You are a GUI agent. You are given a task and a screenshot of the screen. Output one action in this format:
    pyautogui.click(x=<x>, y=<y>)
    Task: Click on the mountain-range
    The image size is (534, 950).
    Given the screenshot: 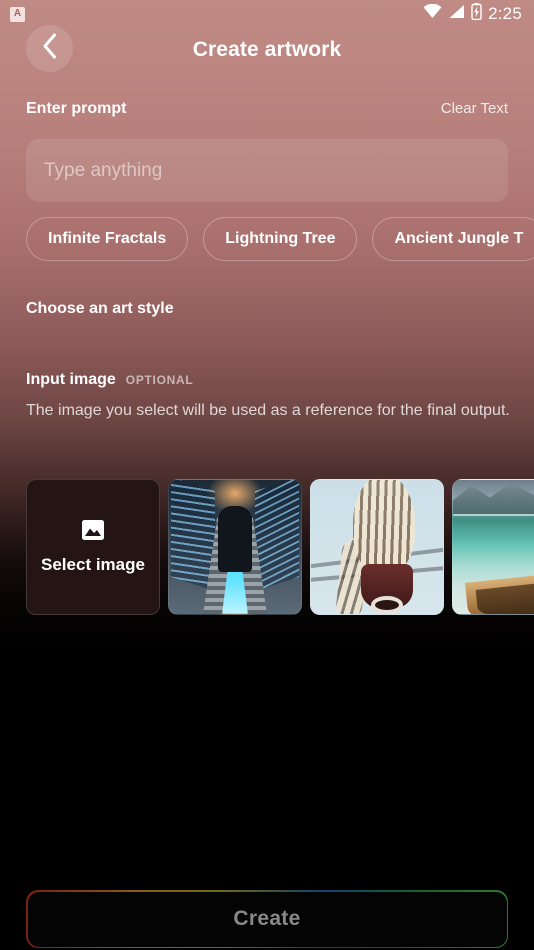 What is the action you would take?
    pyautogui.click(x=493, y=498)
    